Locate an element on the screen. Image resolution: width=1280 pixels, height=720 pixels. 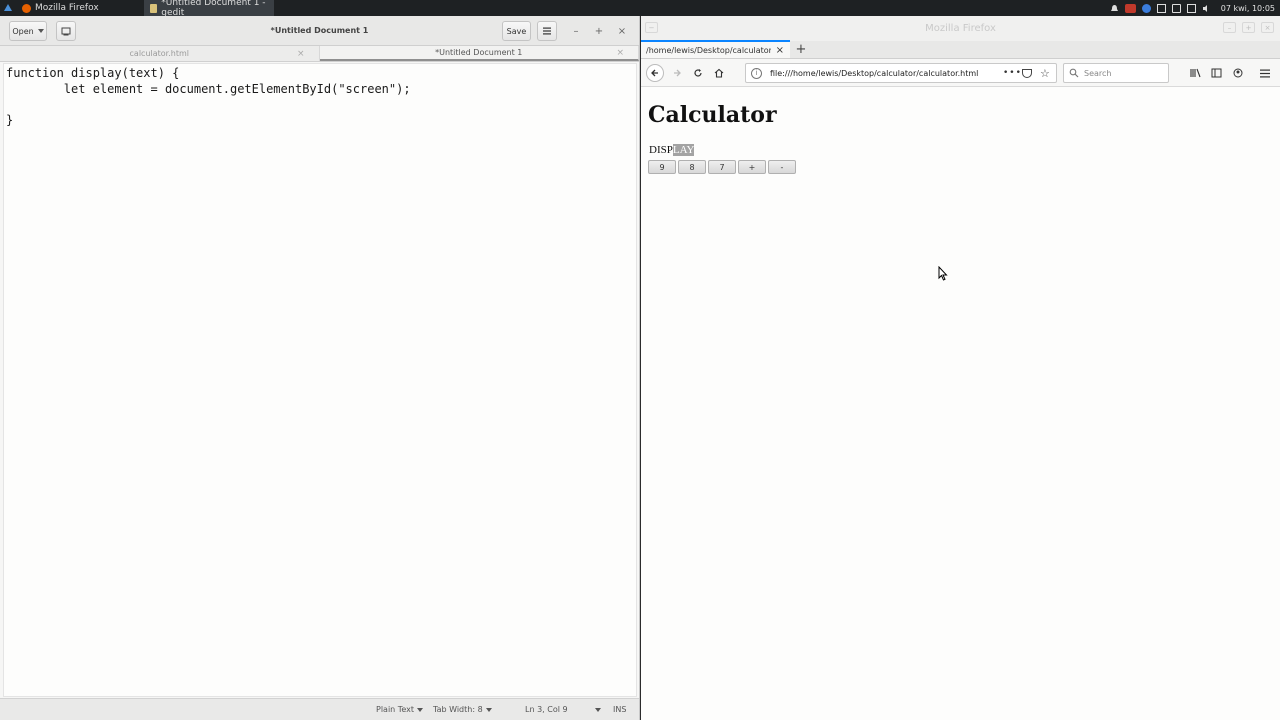
window-title: Mozilla Firefox is located at coordinates (960, 28).